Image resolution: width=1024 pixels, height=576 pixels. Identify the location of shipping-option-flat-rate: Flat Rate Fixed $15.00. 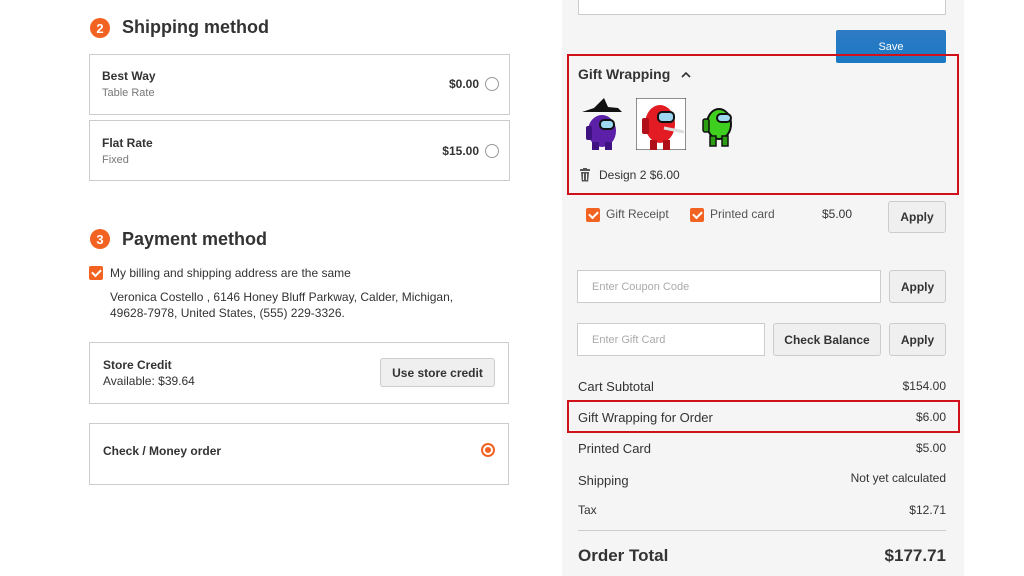
(299, 150).